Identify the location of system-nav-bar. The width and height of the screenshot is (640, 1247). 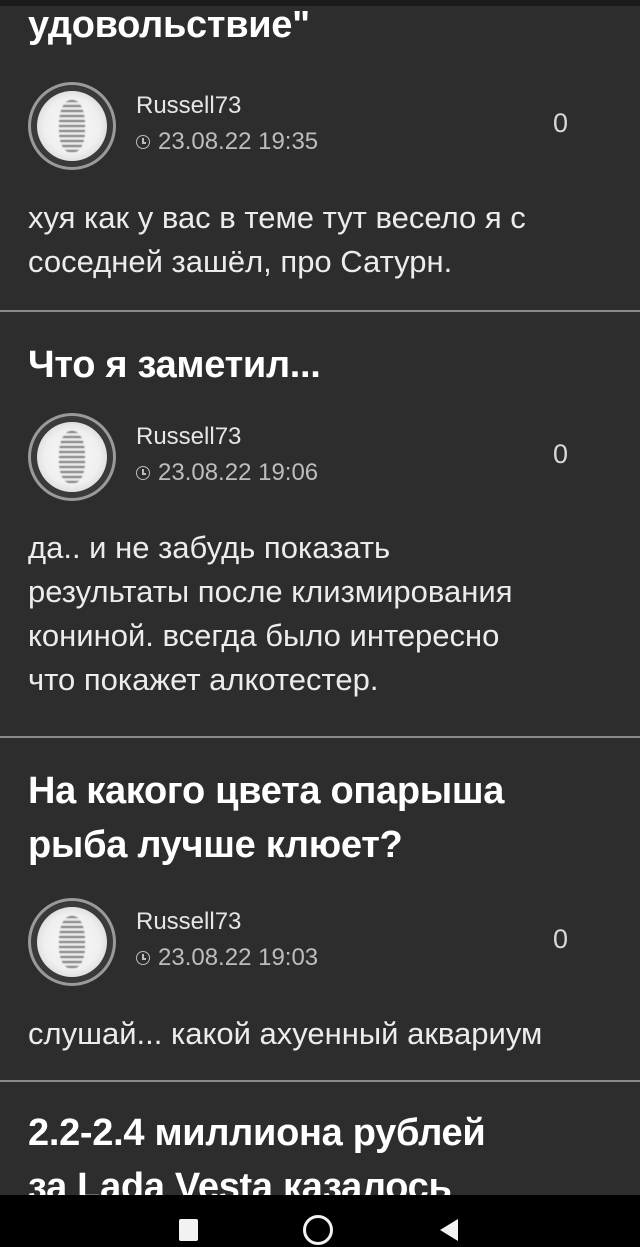
(320, 1221).